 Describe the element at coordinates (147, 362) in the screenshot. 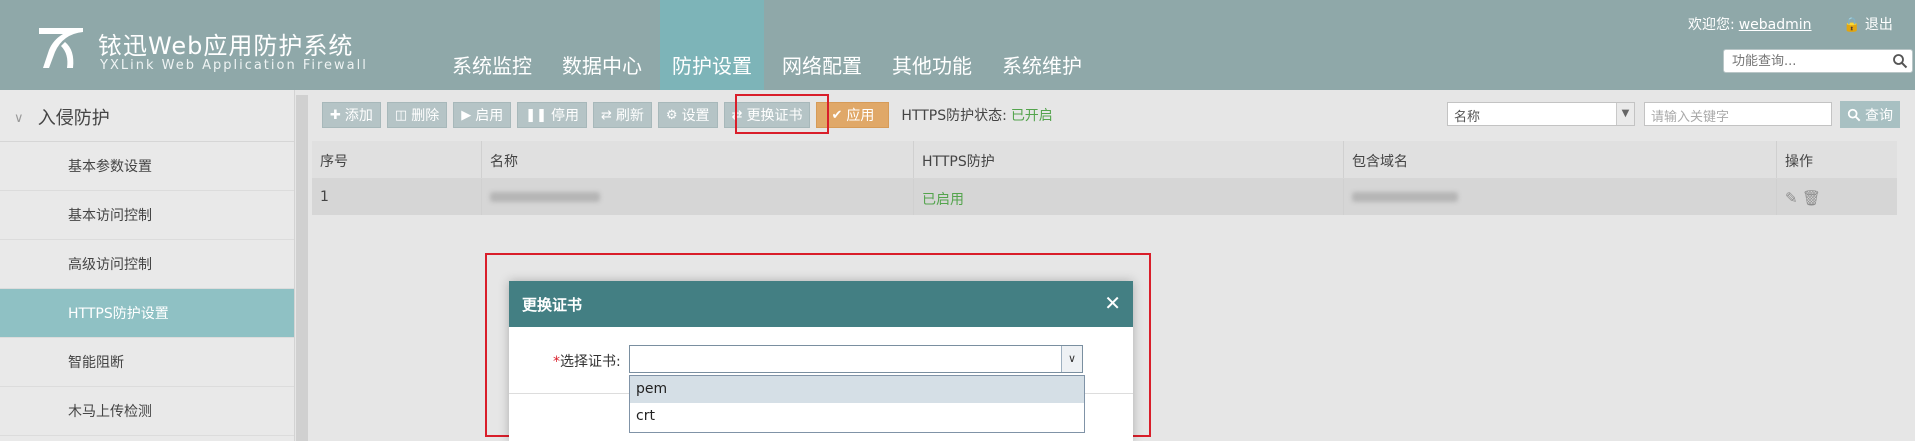

I see `sidebar-item-smart-block: 智能阻断` at that location.